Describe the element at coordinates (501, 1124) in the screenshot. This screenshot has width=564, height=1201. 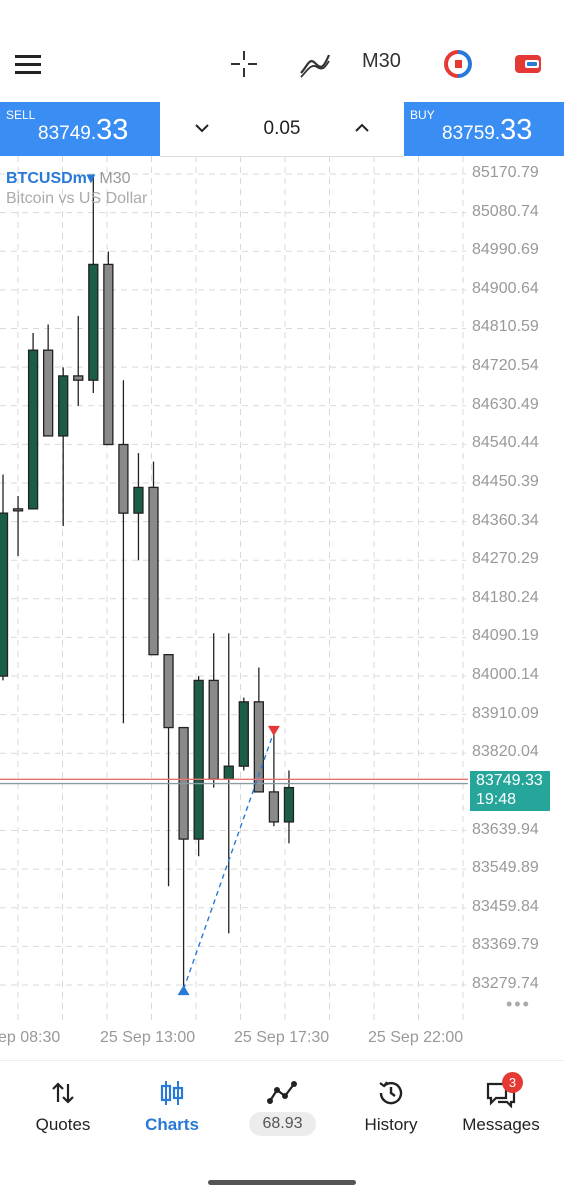
I see `tab-messages-label: Messages` at that location.